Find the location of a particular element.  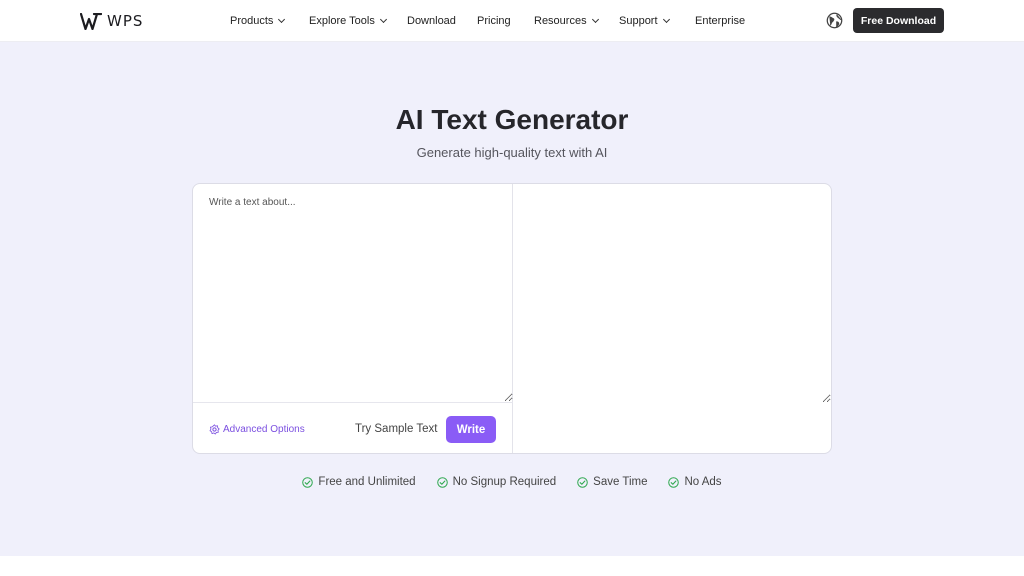

input-pane: Advanced Options Try Sample Text Write is located at coordinates (353, 318).